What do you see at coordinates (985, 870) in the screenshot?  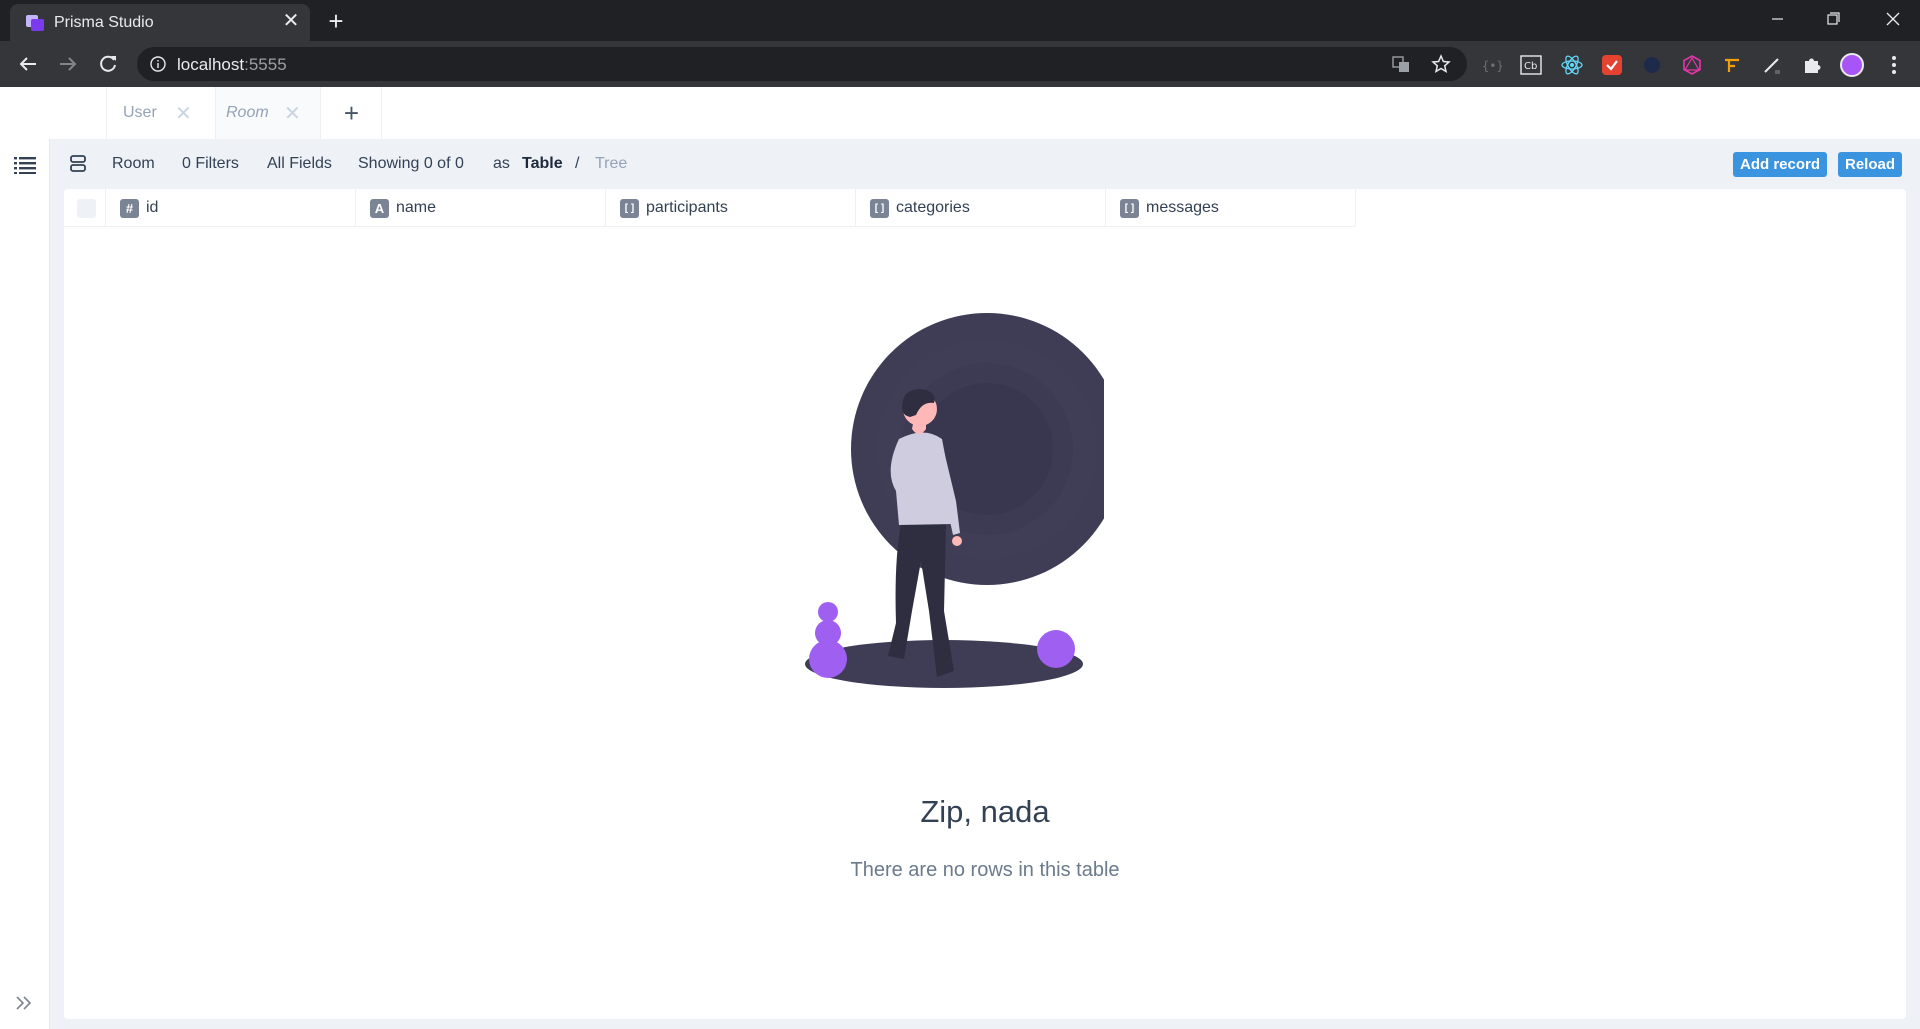 I see `empty-state-subtitle: There are no rows in this table` at bounding box center [985, 870].